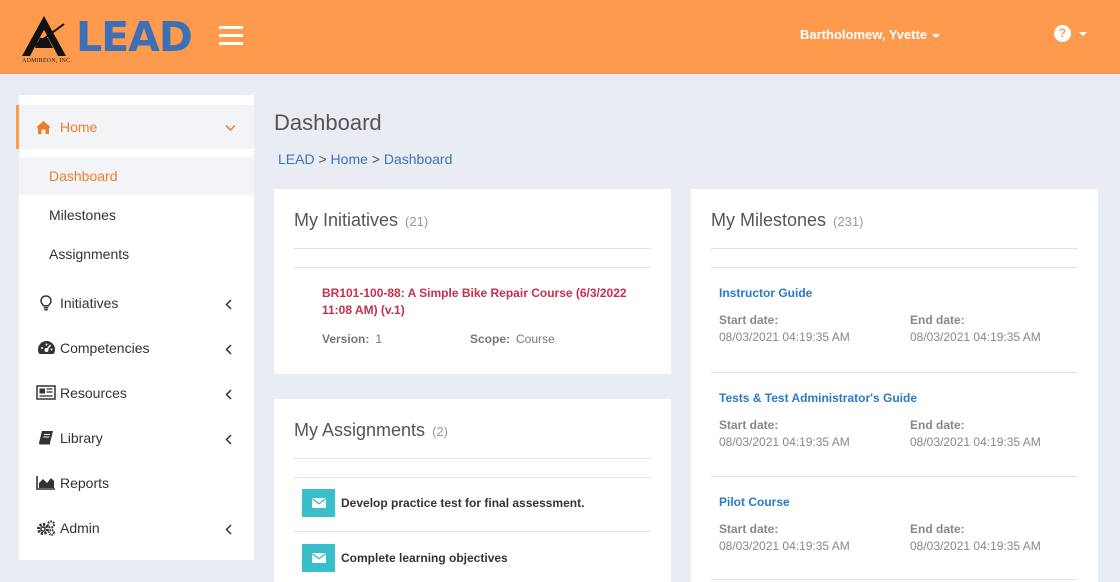 The width and height of the screenshot is (1120, 582). I want to click on assignment-item: Complete learning objectives, so click(477, 558).